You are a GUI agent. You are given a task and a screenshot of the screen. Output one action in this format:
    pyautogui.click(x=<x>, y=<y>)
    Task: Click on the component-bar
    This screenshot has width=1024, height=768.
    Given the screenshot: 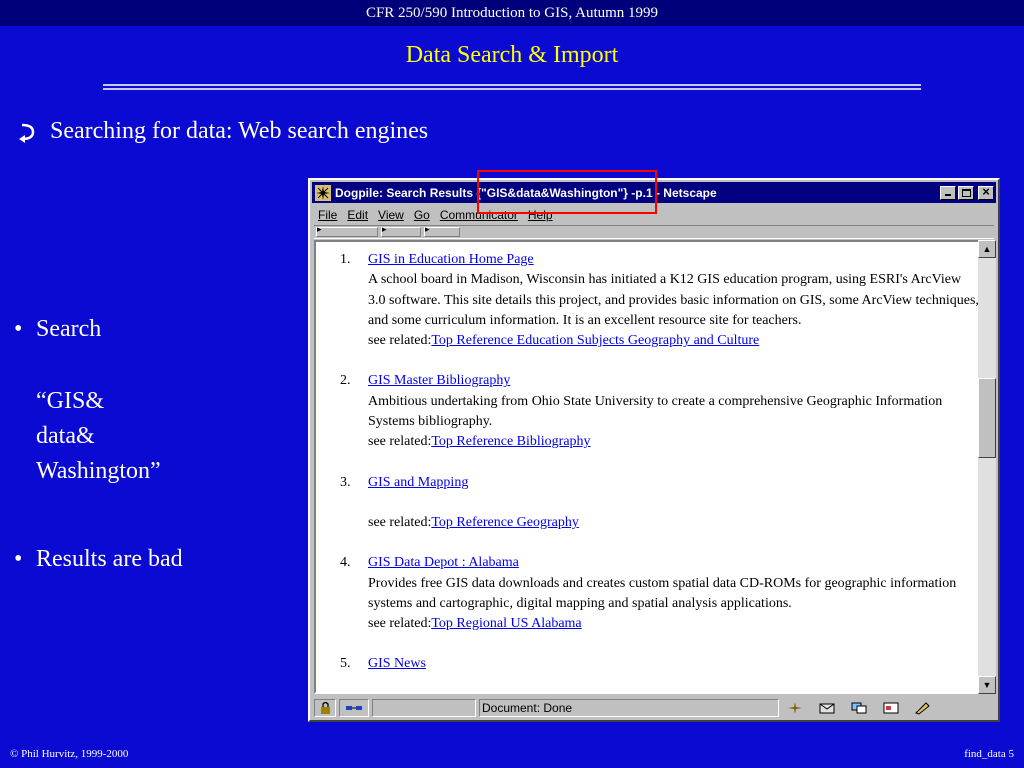 What is the action you would take?
    pyautogui.click(x=888, y=708)
    